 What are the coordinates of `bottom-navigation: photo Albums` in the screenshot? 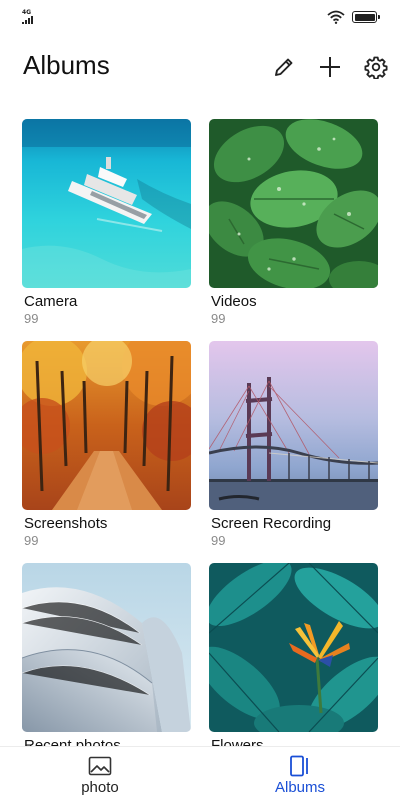 It's located at (200, 773).